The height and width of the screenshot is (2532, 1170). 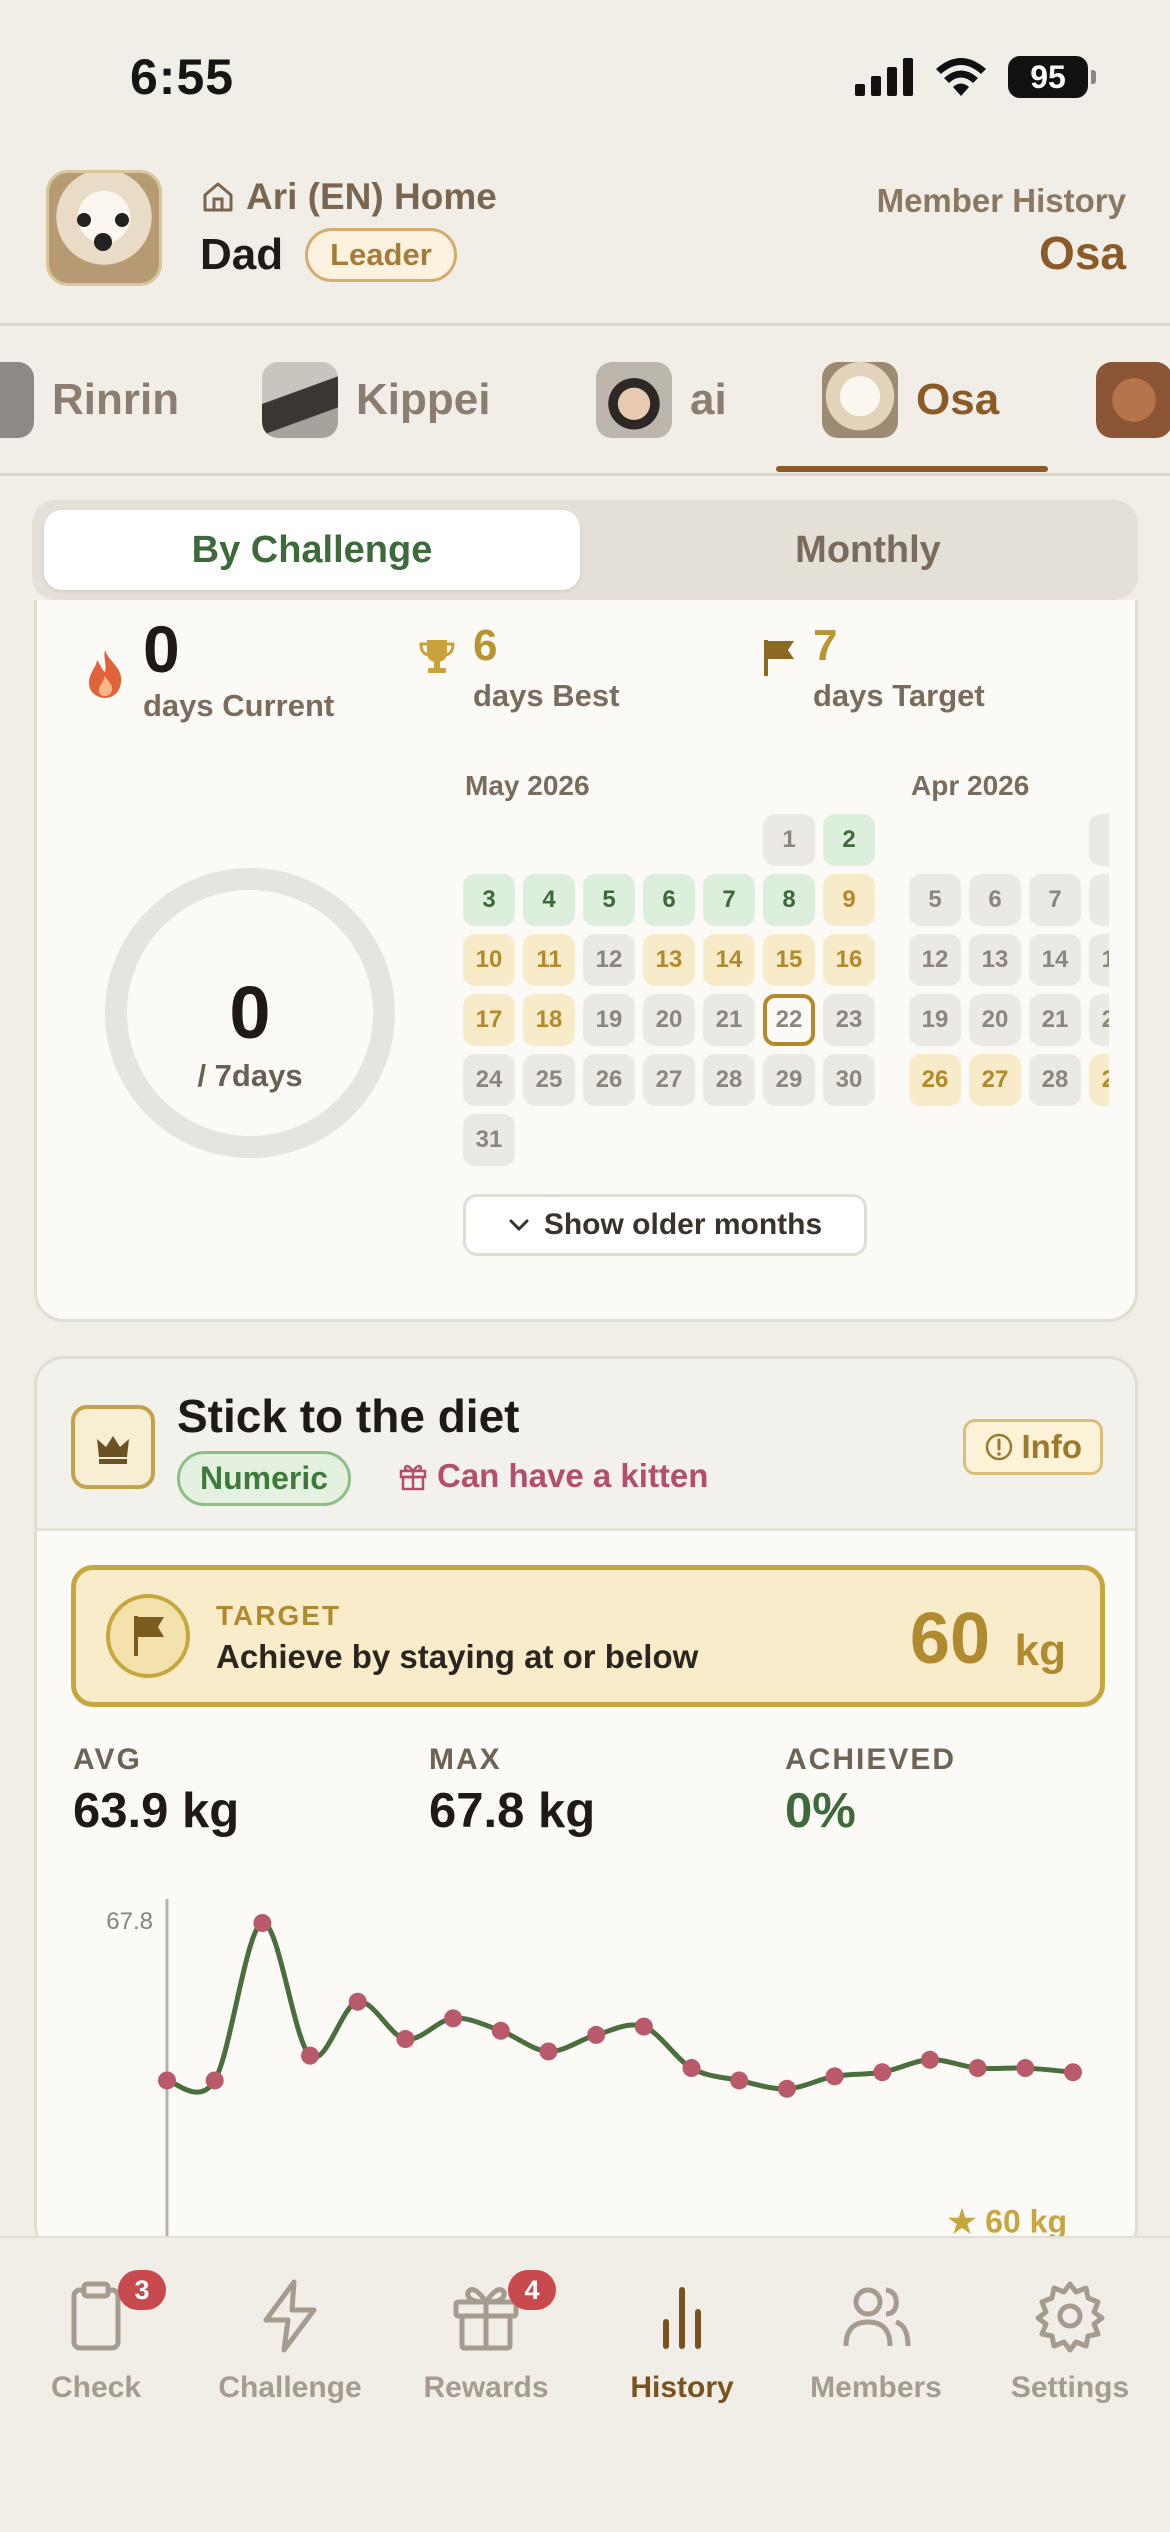 What do you see at coordinates (290, 2316) in the screenshot?
I see `lightning-icon` at bounding box center [290, 2316].